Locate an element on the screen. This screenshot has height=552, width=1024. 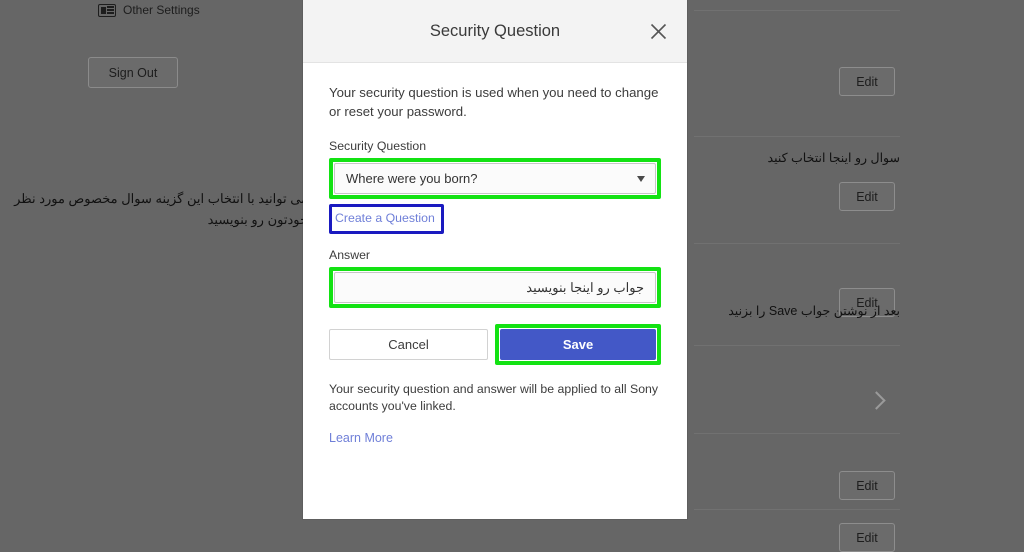
save-button: Save is located at coordinates (578, 344).